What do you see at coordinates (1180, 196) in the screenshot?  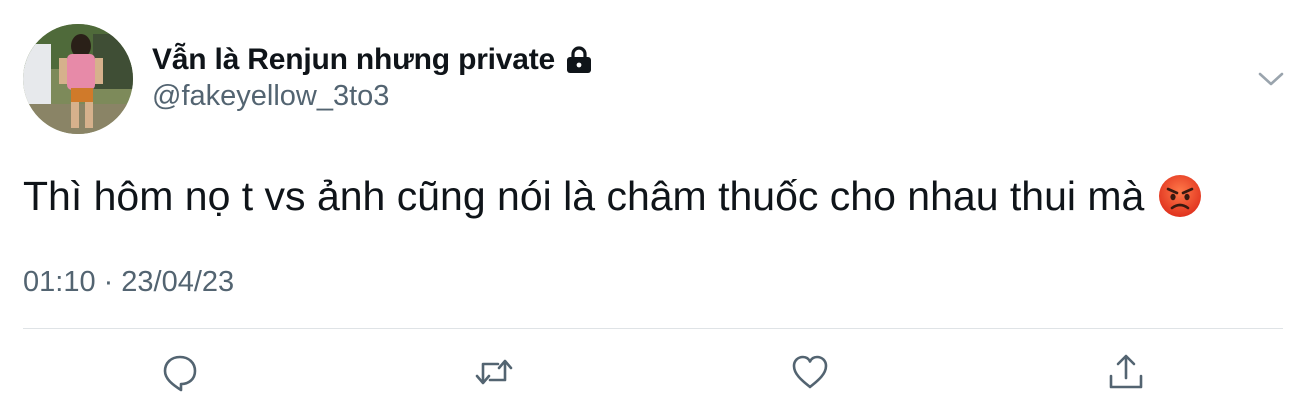 I see `angry-face-emoji` at bounding box center [1180, 196].